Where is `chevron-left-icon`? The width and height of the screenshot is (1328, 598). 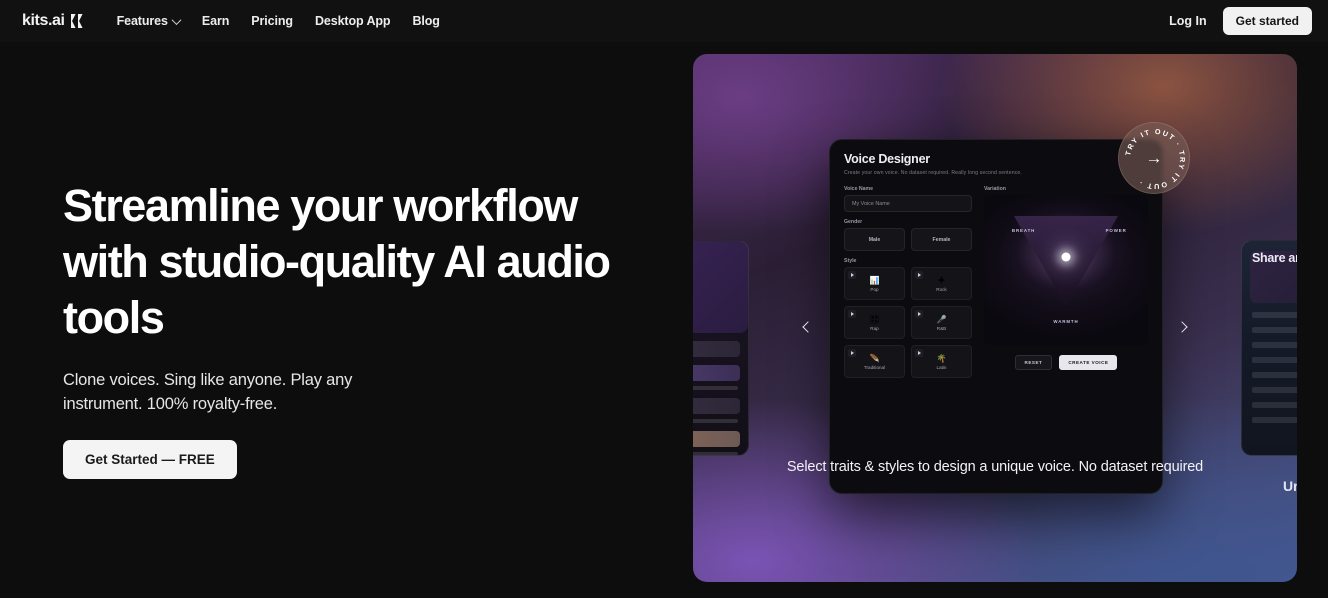 chevron-left-icon is located at coordinates (808, 327).